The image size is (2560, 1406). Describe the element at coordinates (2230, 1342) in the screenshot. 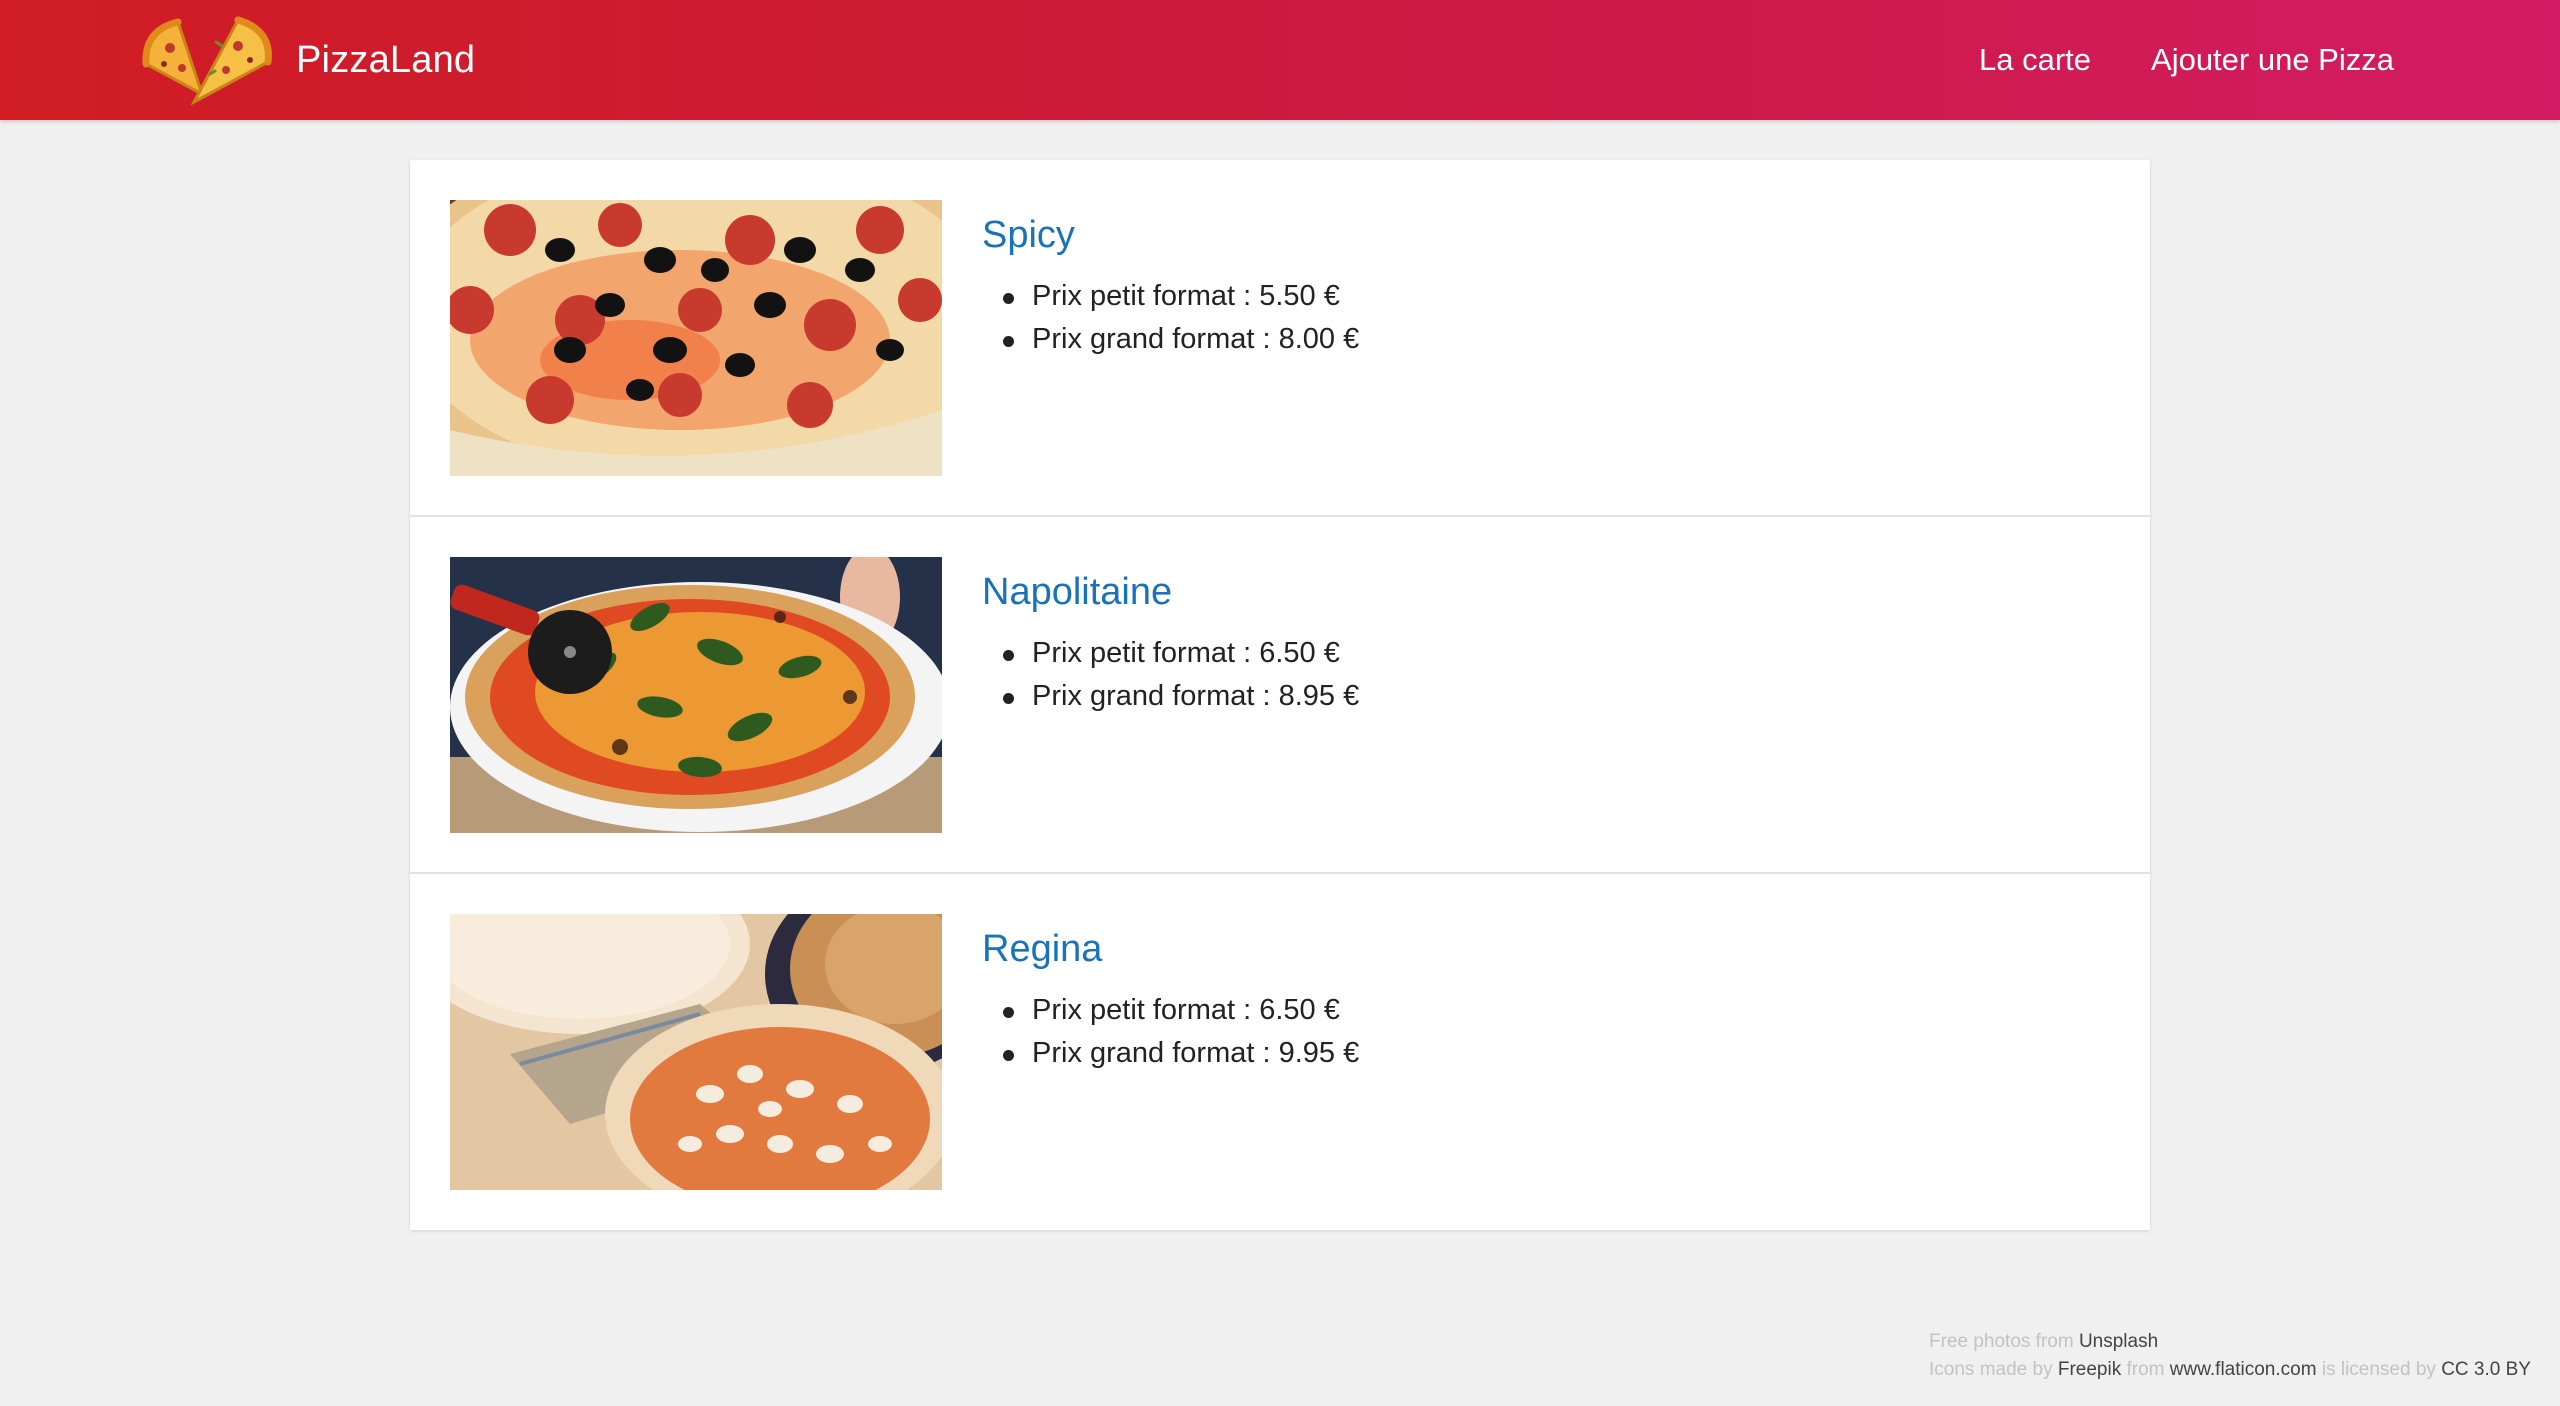

I see `photo-credit: Free photos from Unsplash` at that location.